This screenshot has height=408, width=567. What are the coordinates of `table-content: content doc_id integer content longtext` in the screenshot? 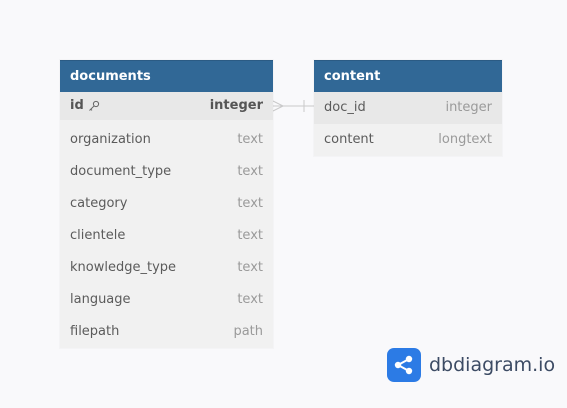 It's located at (408, 108).